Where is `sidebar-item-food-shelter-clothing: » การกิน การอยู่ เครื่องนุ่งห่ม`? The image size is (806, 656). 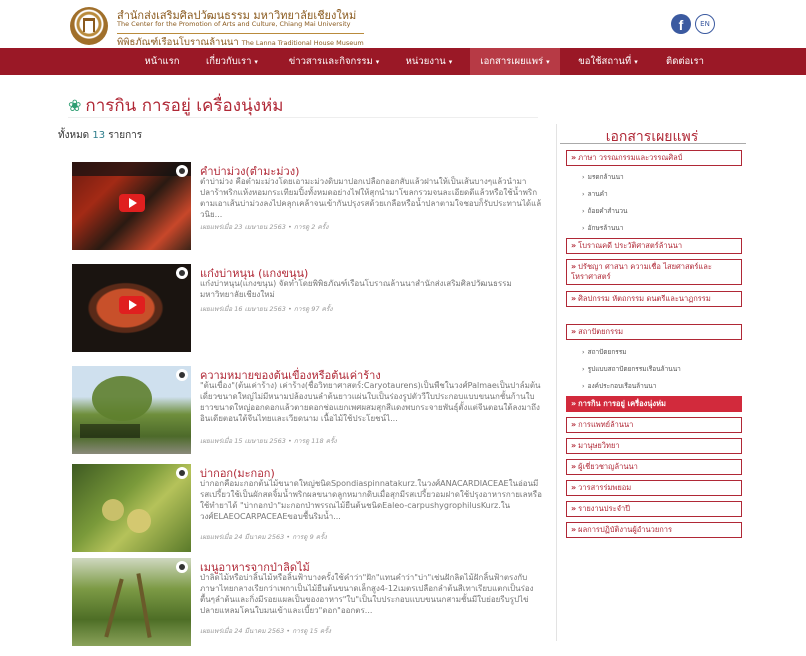 sidebar-item-food-shelter-clothing: » การกิน การอยู่ เครื่องนุ่งห่ม is located at coordinates (654, 404).